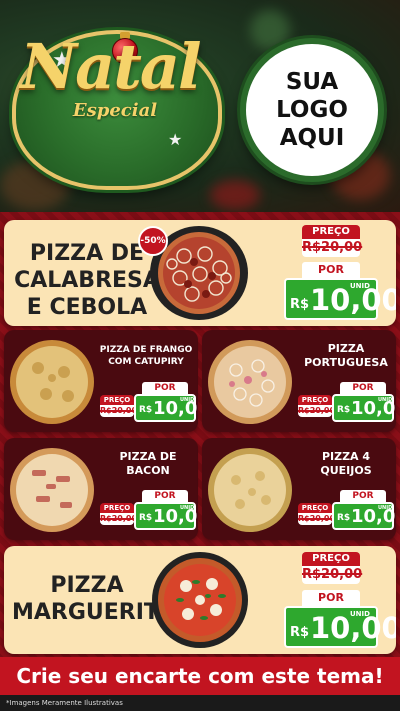 The height and width of the screenshot is (711, 400). Describe the element at coordinates (312, 138) in the screenshot. I see `logo-line: AQUI` at that location.